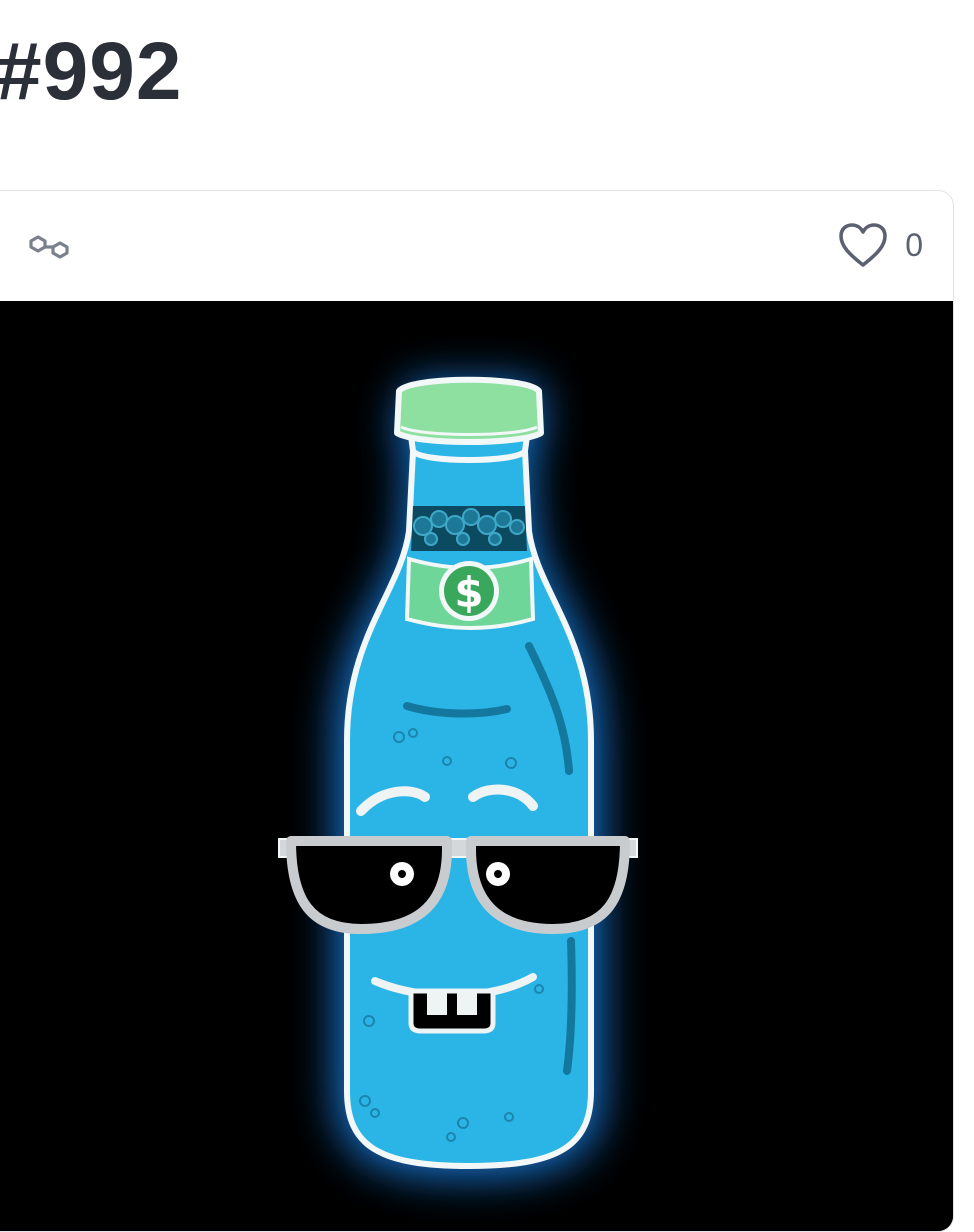 This screenshot has width=974, height=1232. What do you see at coordinates (914, 245) in the screenshot?
I see `favorite-count: 0` at bounding box center [914, 245].